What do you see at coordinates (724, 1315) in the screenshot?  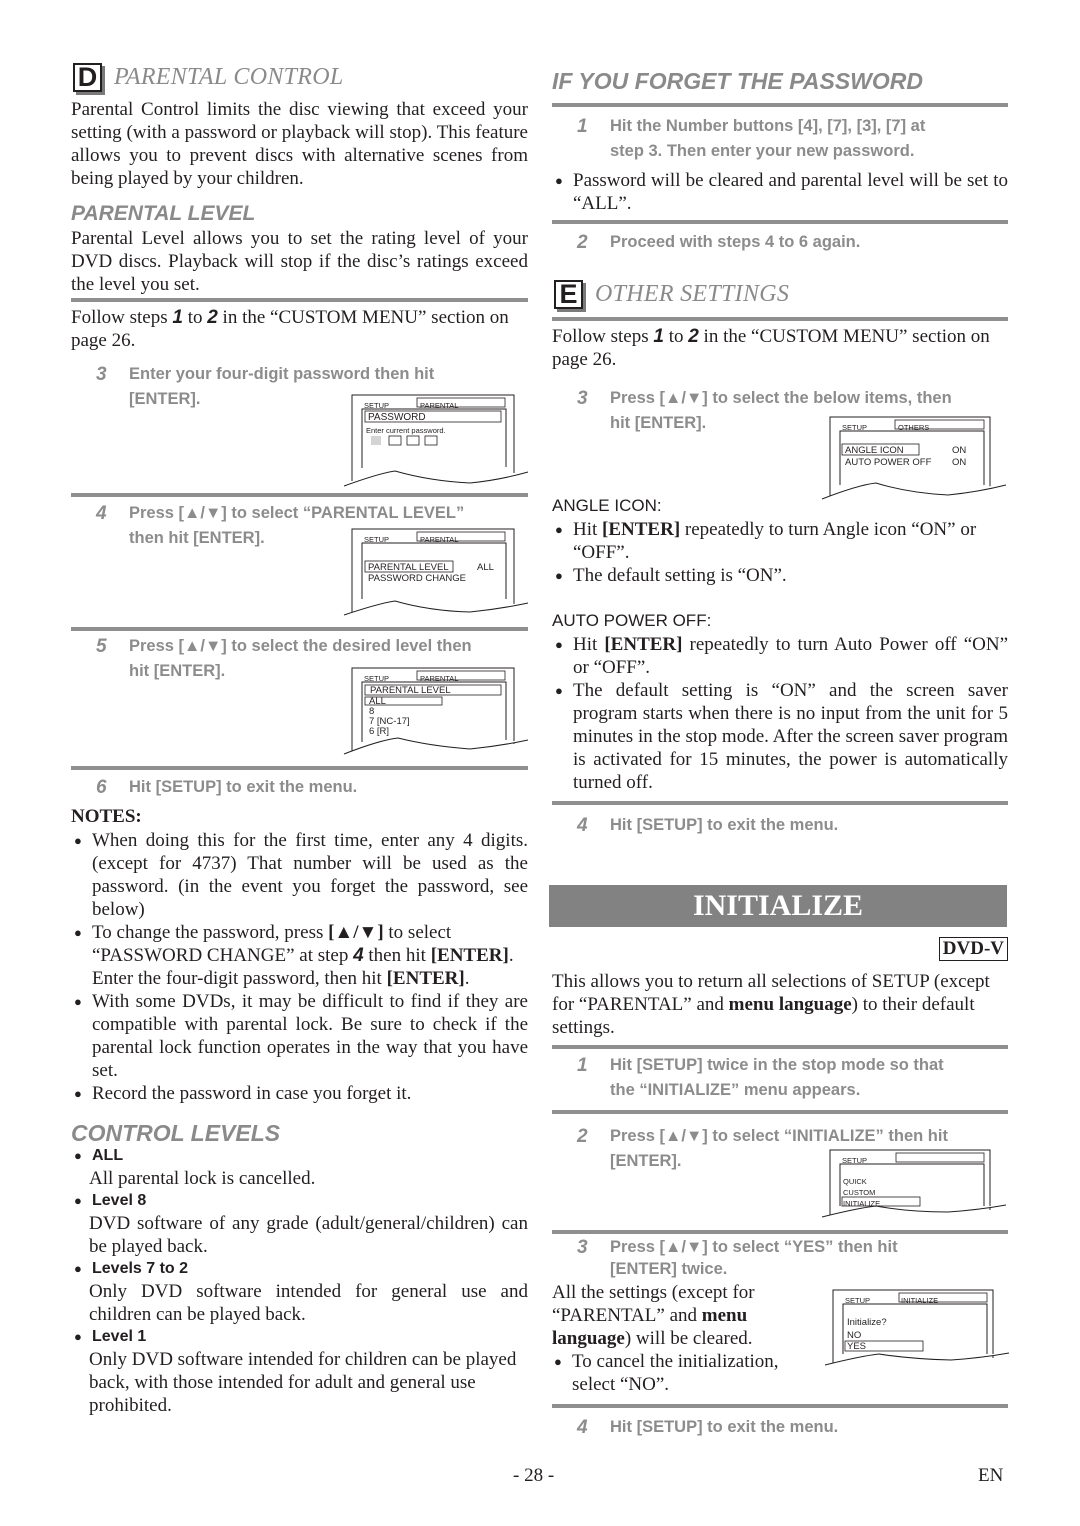 I see `step3-bold: menu` at bounding box center [724, 1315].